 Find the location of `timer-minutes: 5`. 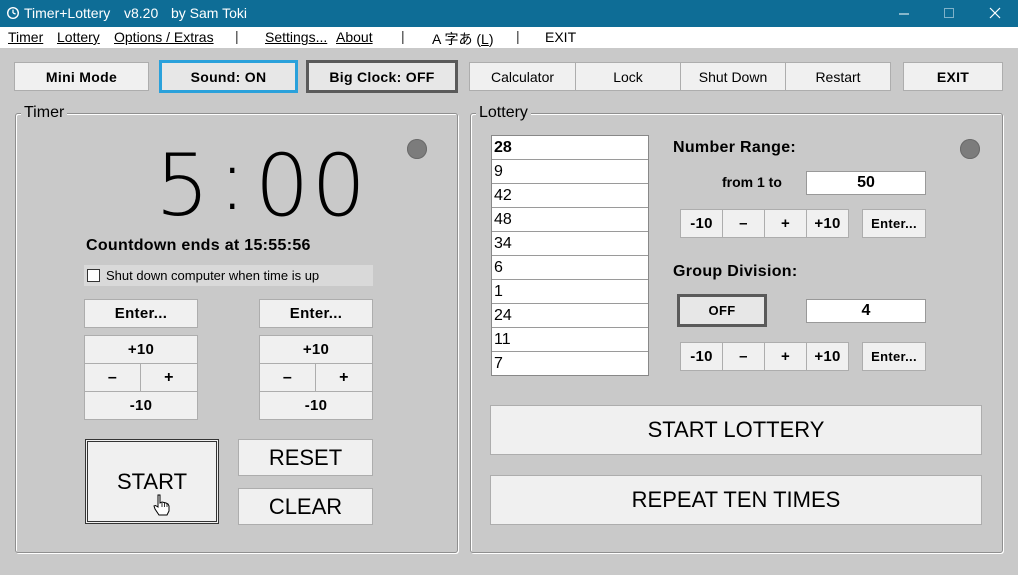

timer-minutes: 5 is located at coordinates (183, 186).